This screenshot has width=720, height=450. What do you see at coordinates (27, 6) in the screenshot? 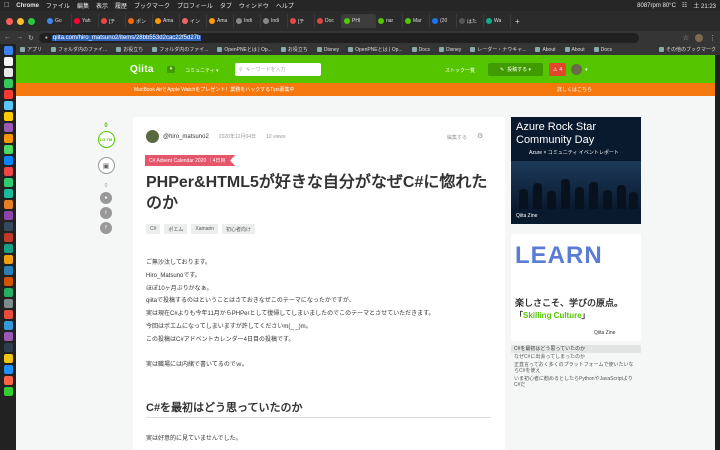
I see `menubar-app-name: Chrome` at bounding box center [27, 6].